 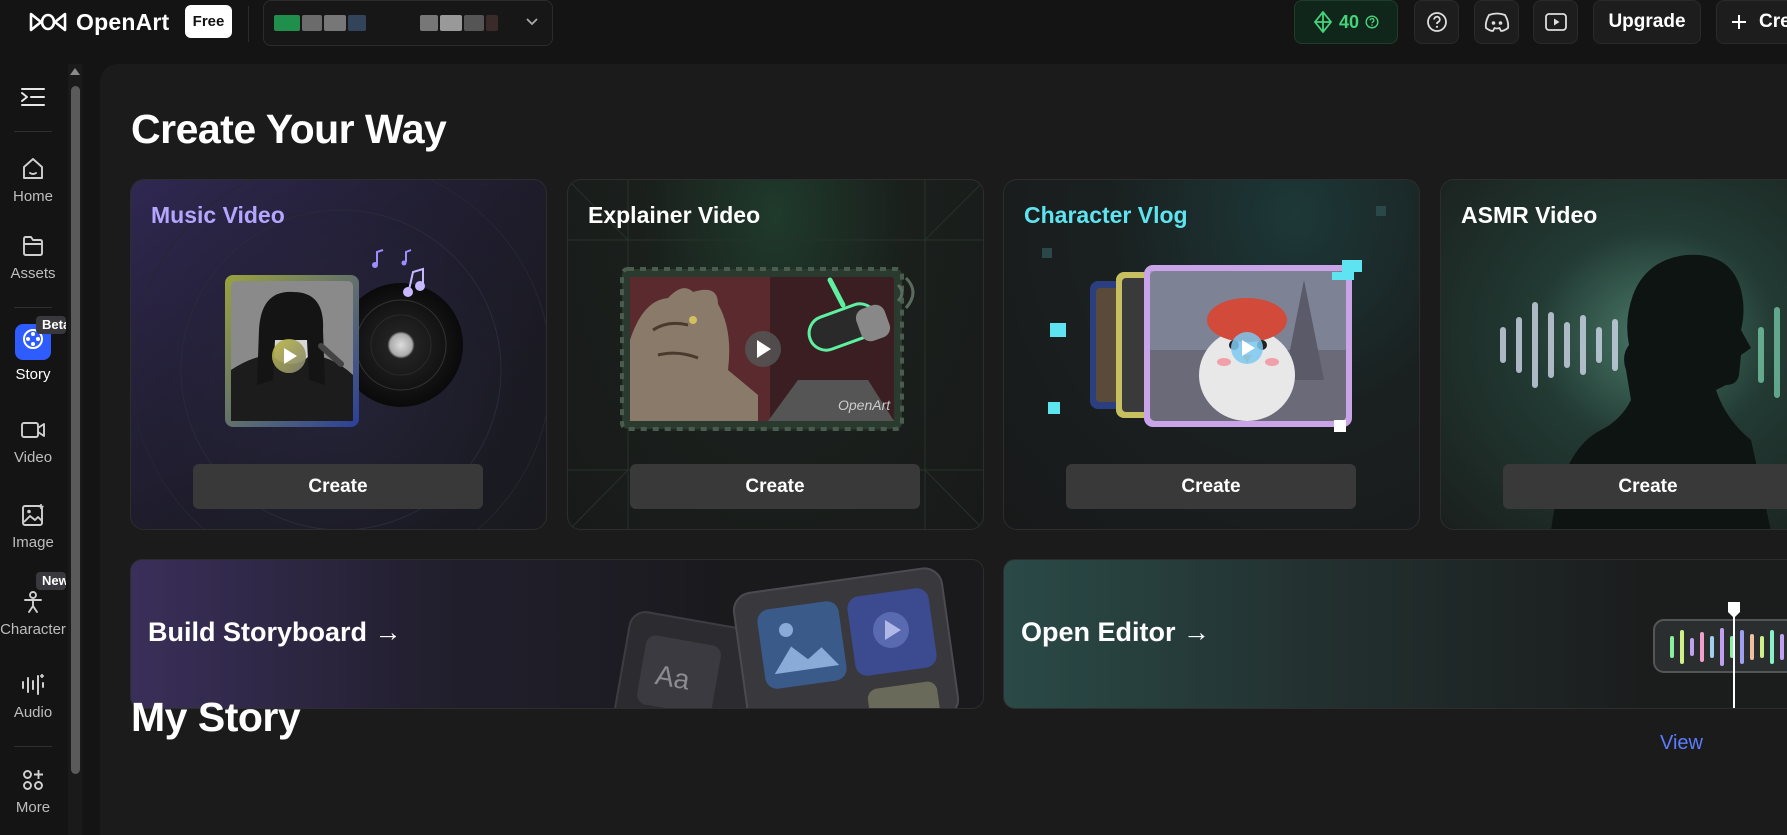 I want to click on build-storyboard-banner: Aa Build Storyboard →, so click(x=557, y=634).